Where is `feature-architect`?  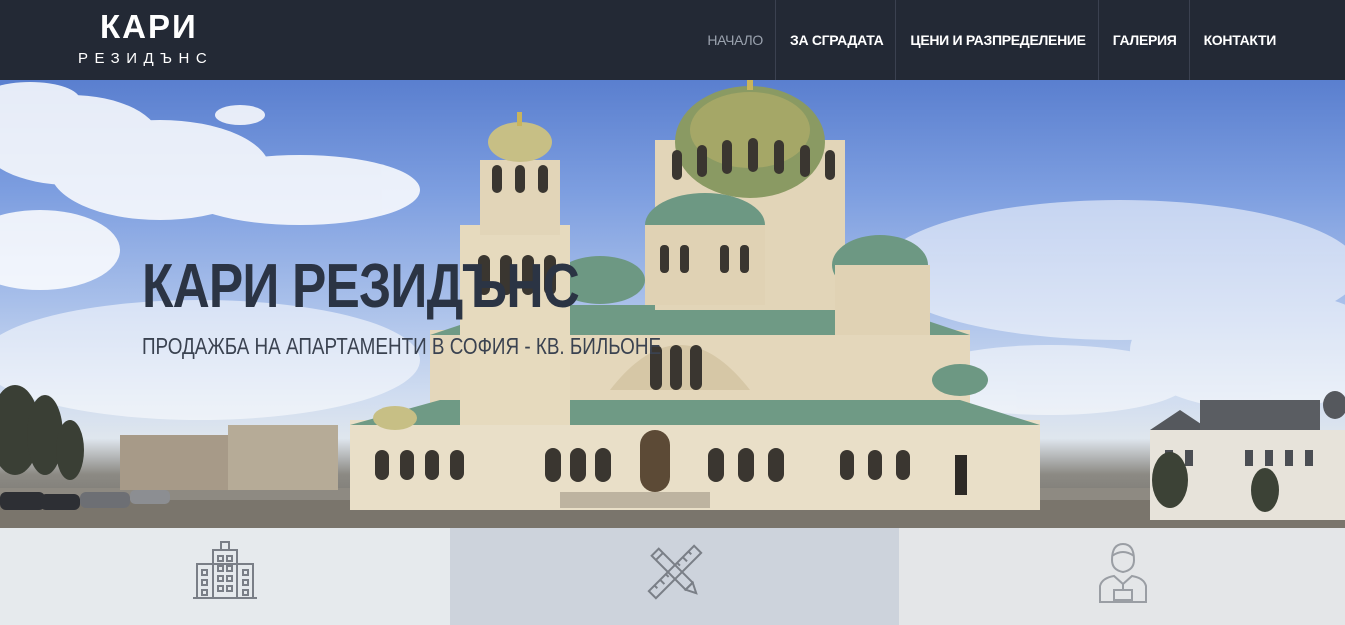
feature-architect is located at coordinates (1122, 576).